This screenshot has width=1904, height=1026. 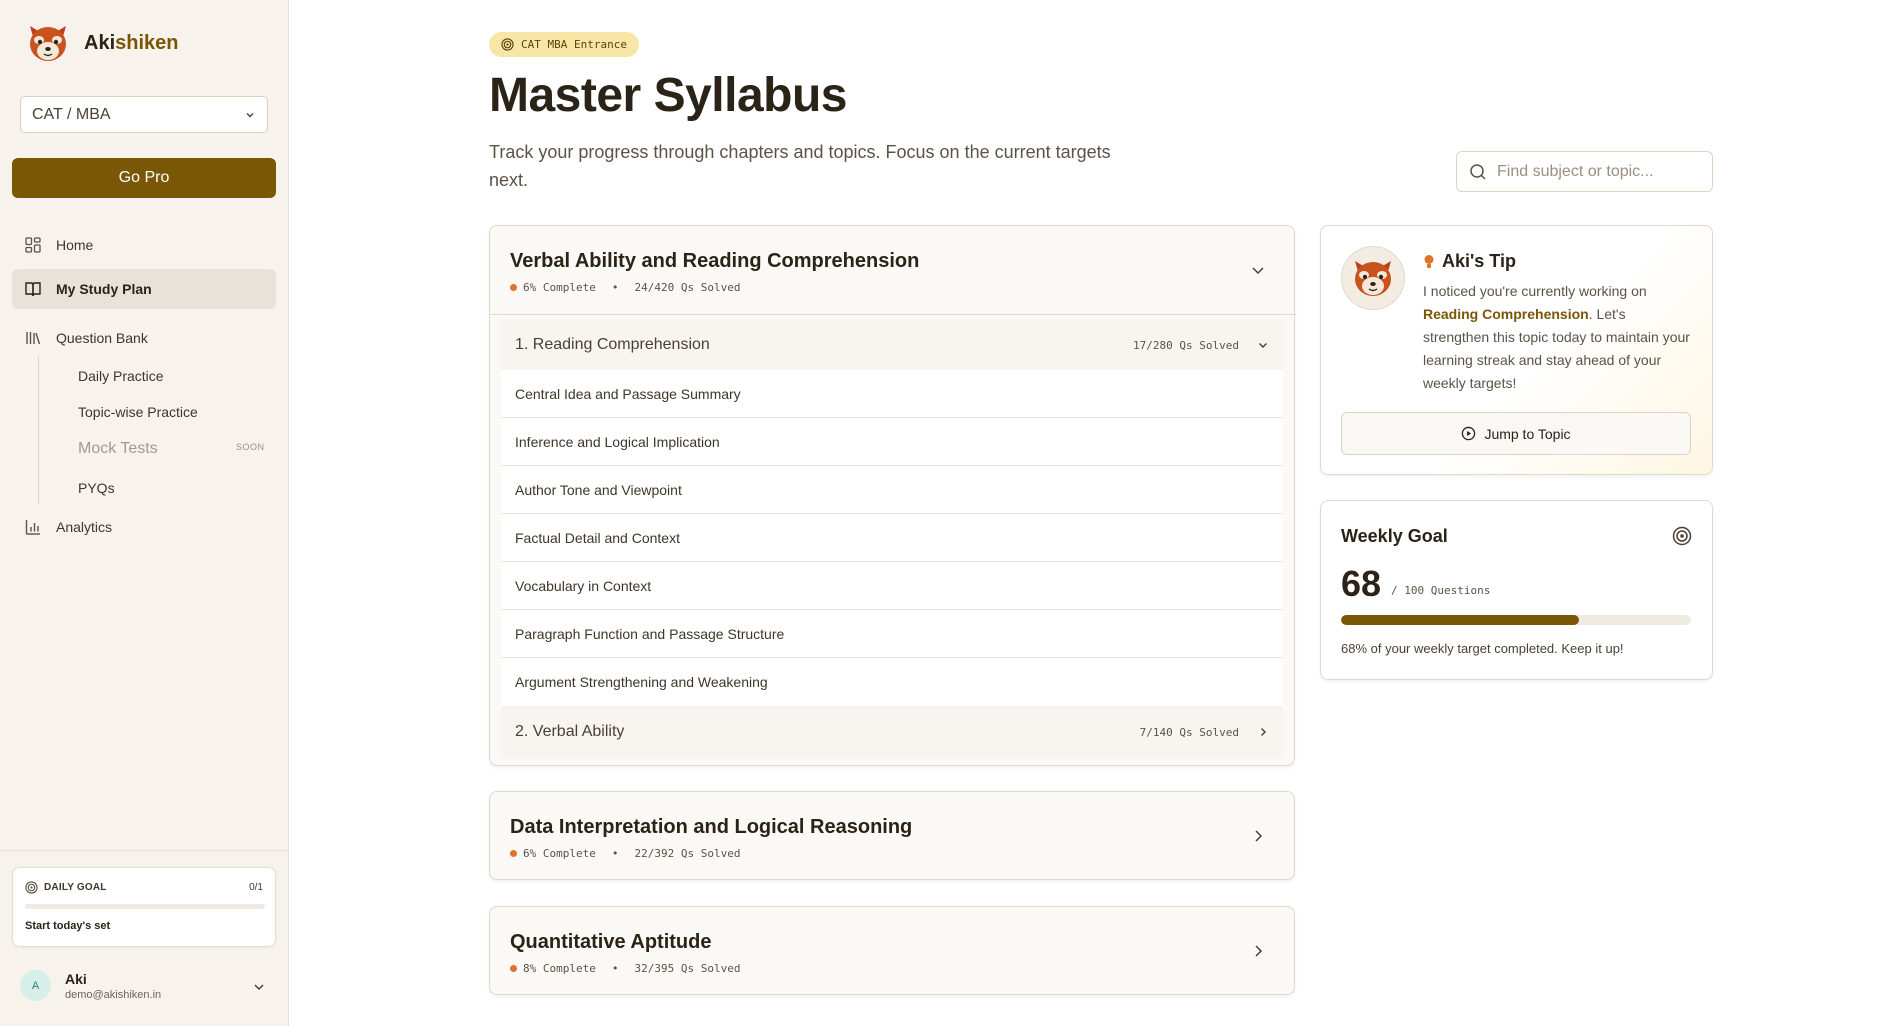 I want to click on subject-title: Verbal Ability and Reading Comprehension, so click(x=715, y=261).